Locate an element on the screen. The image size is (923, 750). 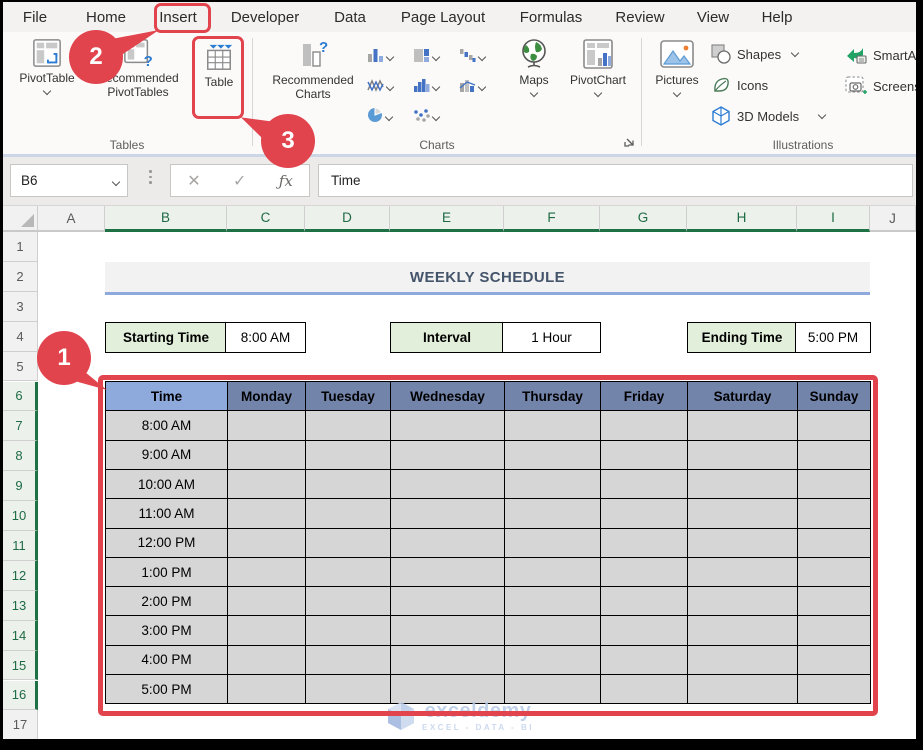
tab-help: Help is located at coordinates (777, 17).